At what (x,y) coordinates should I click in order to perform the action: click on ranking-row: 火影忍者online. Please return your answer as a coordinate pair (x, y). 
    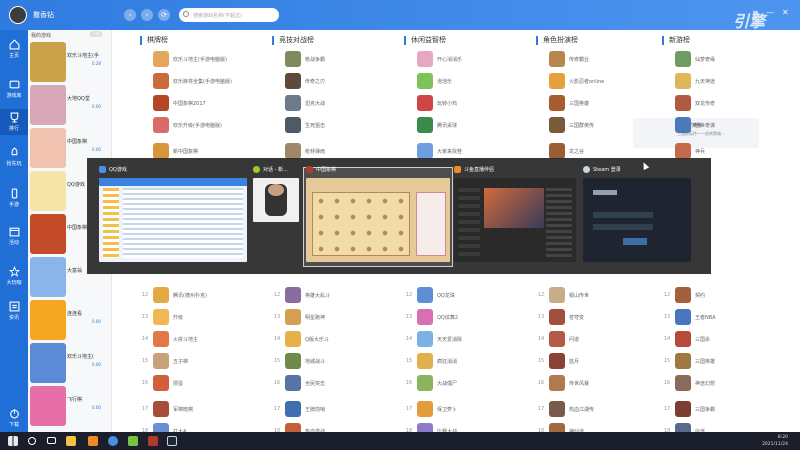
    Looking at the image, I should click on (599, 81).